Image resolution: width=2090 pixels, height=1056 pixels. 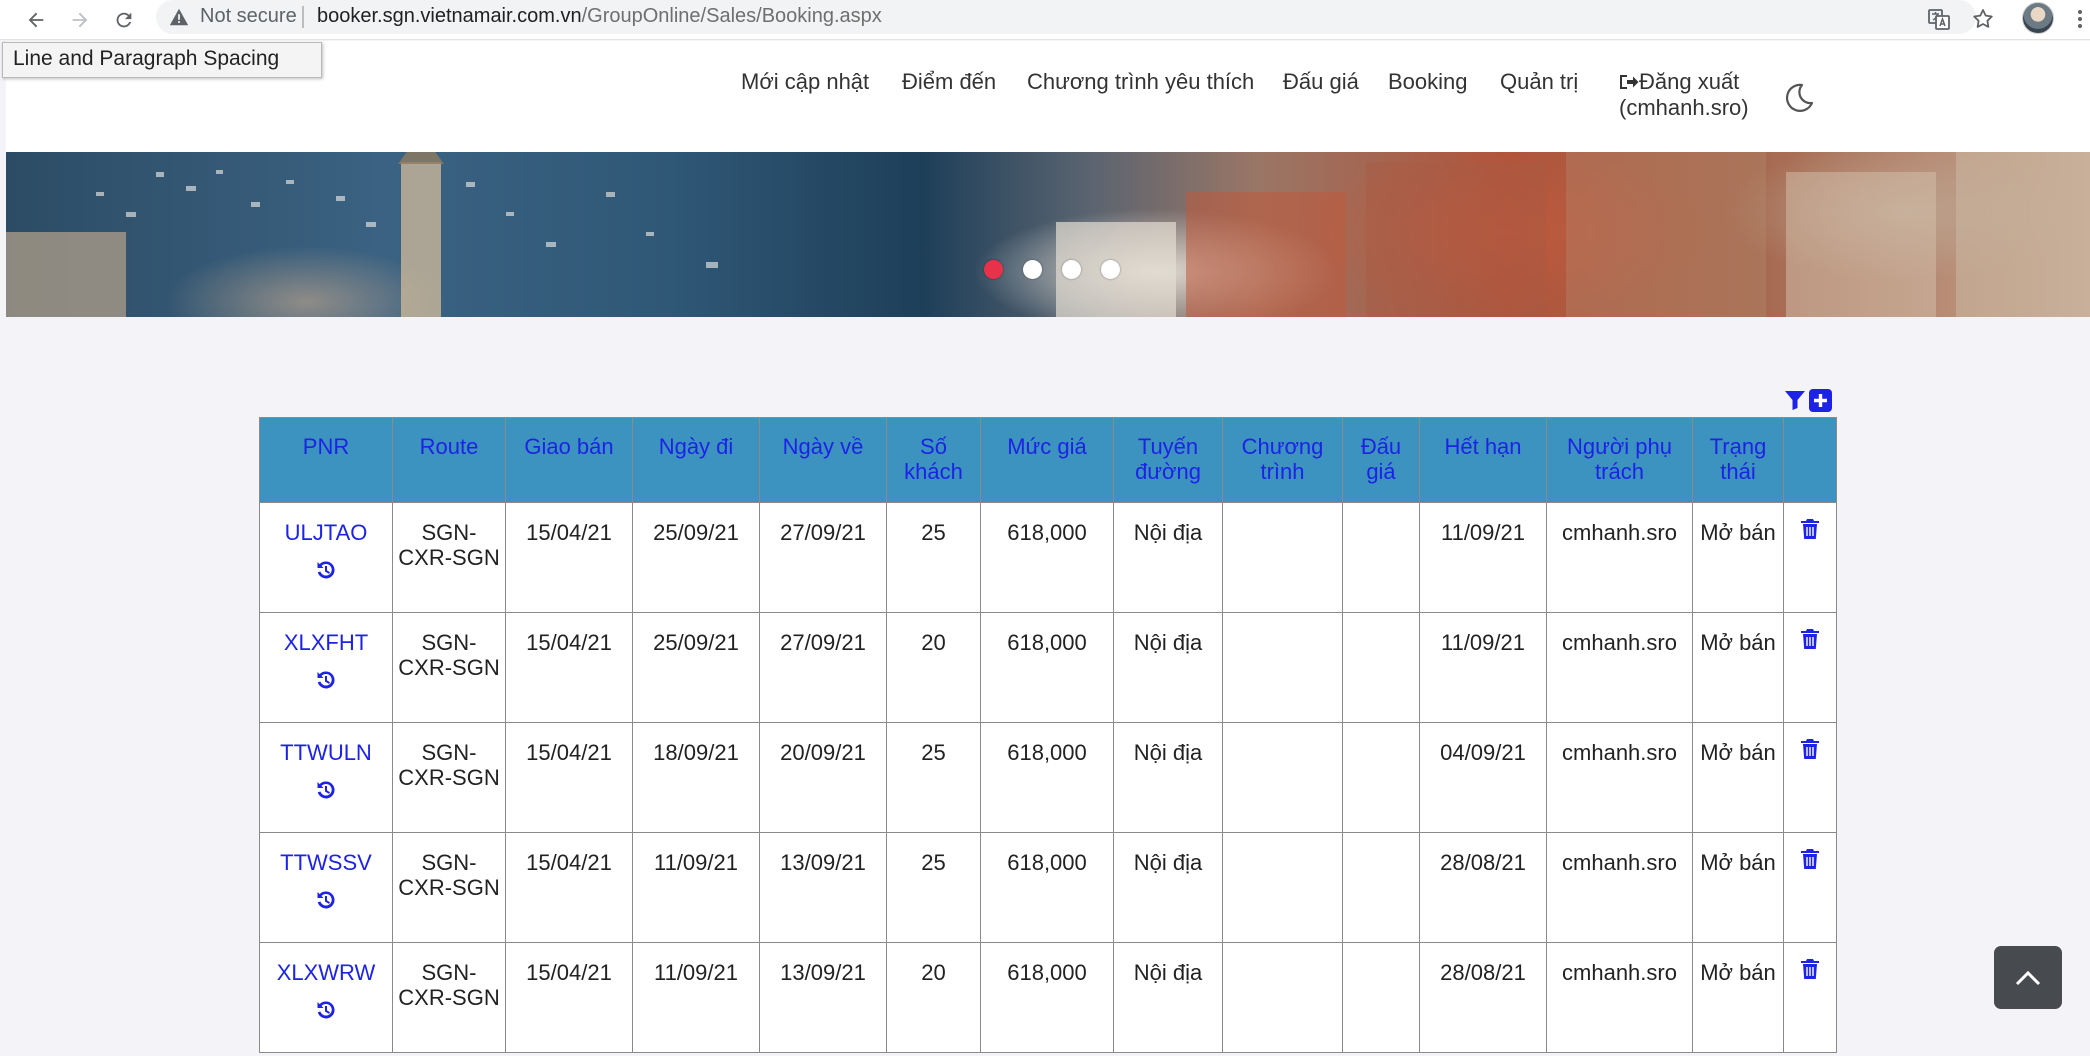 I want to click on nav-item-diem-den: Điểm đến, so click(x=949, y=82).